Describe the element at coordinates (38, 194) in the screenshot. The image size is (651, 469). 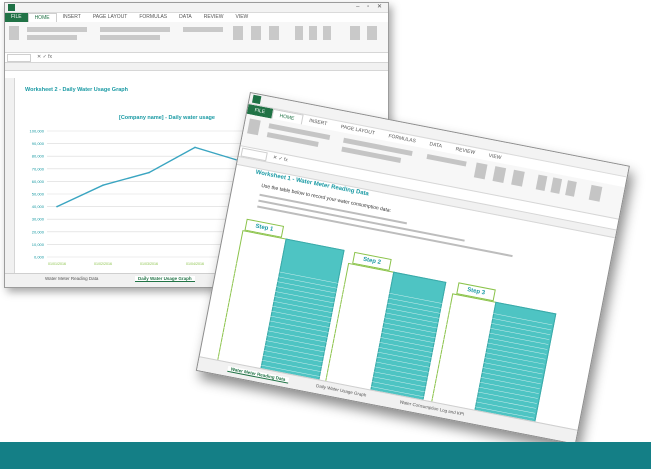
I see `y-tick-label: 50,000` at that location.